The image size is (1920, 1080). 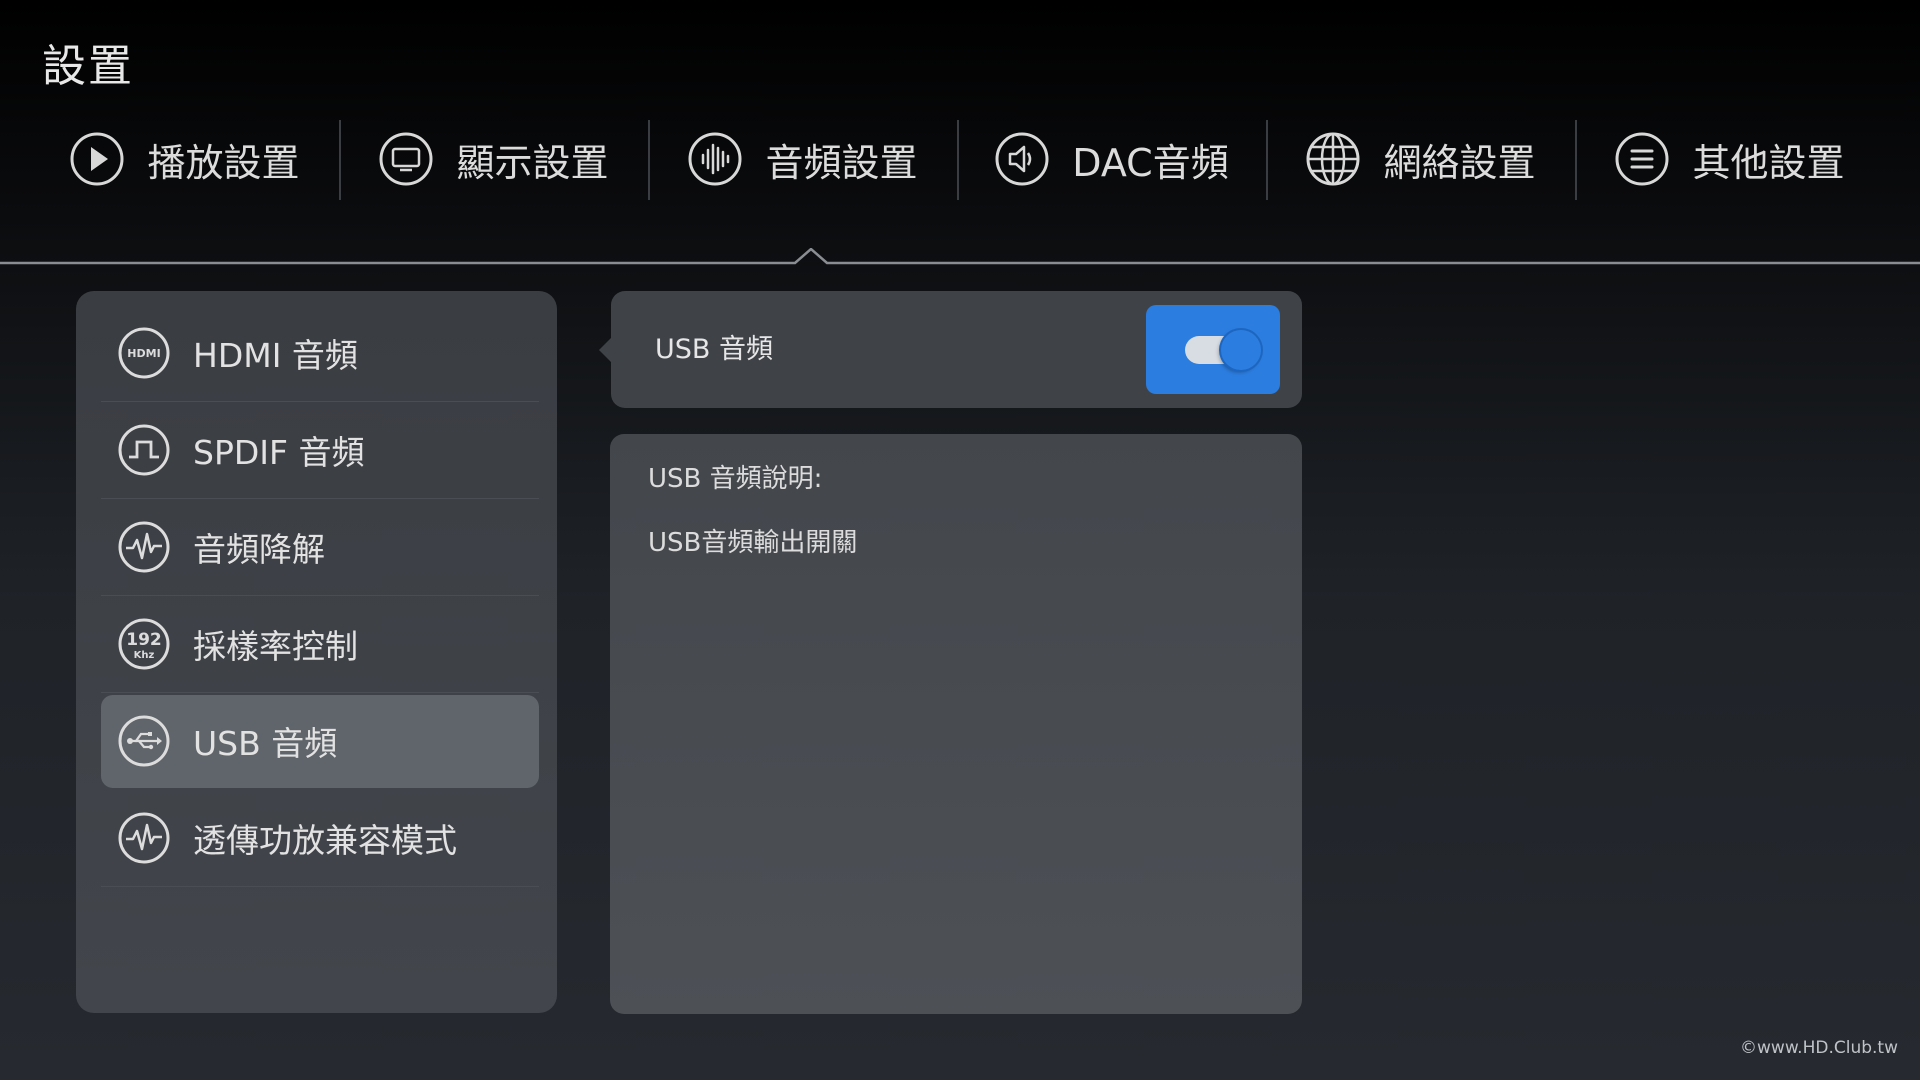 I want to click on tab-display-settings: 顯示設置, so click(x=493, y=159).